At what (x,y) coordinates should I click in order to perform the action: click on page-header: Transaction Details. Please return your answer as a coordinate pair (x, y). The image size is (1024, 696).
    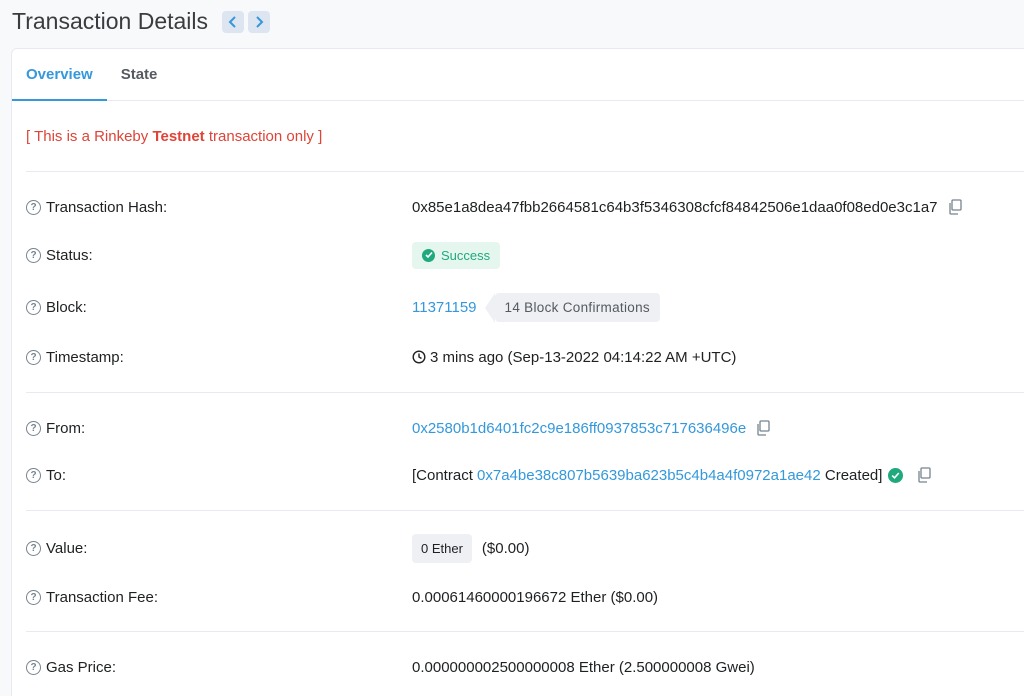
    Looking at the image, I should click on (141, 21).